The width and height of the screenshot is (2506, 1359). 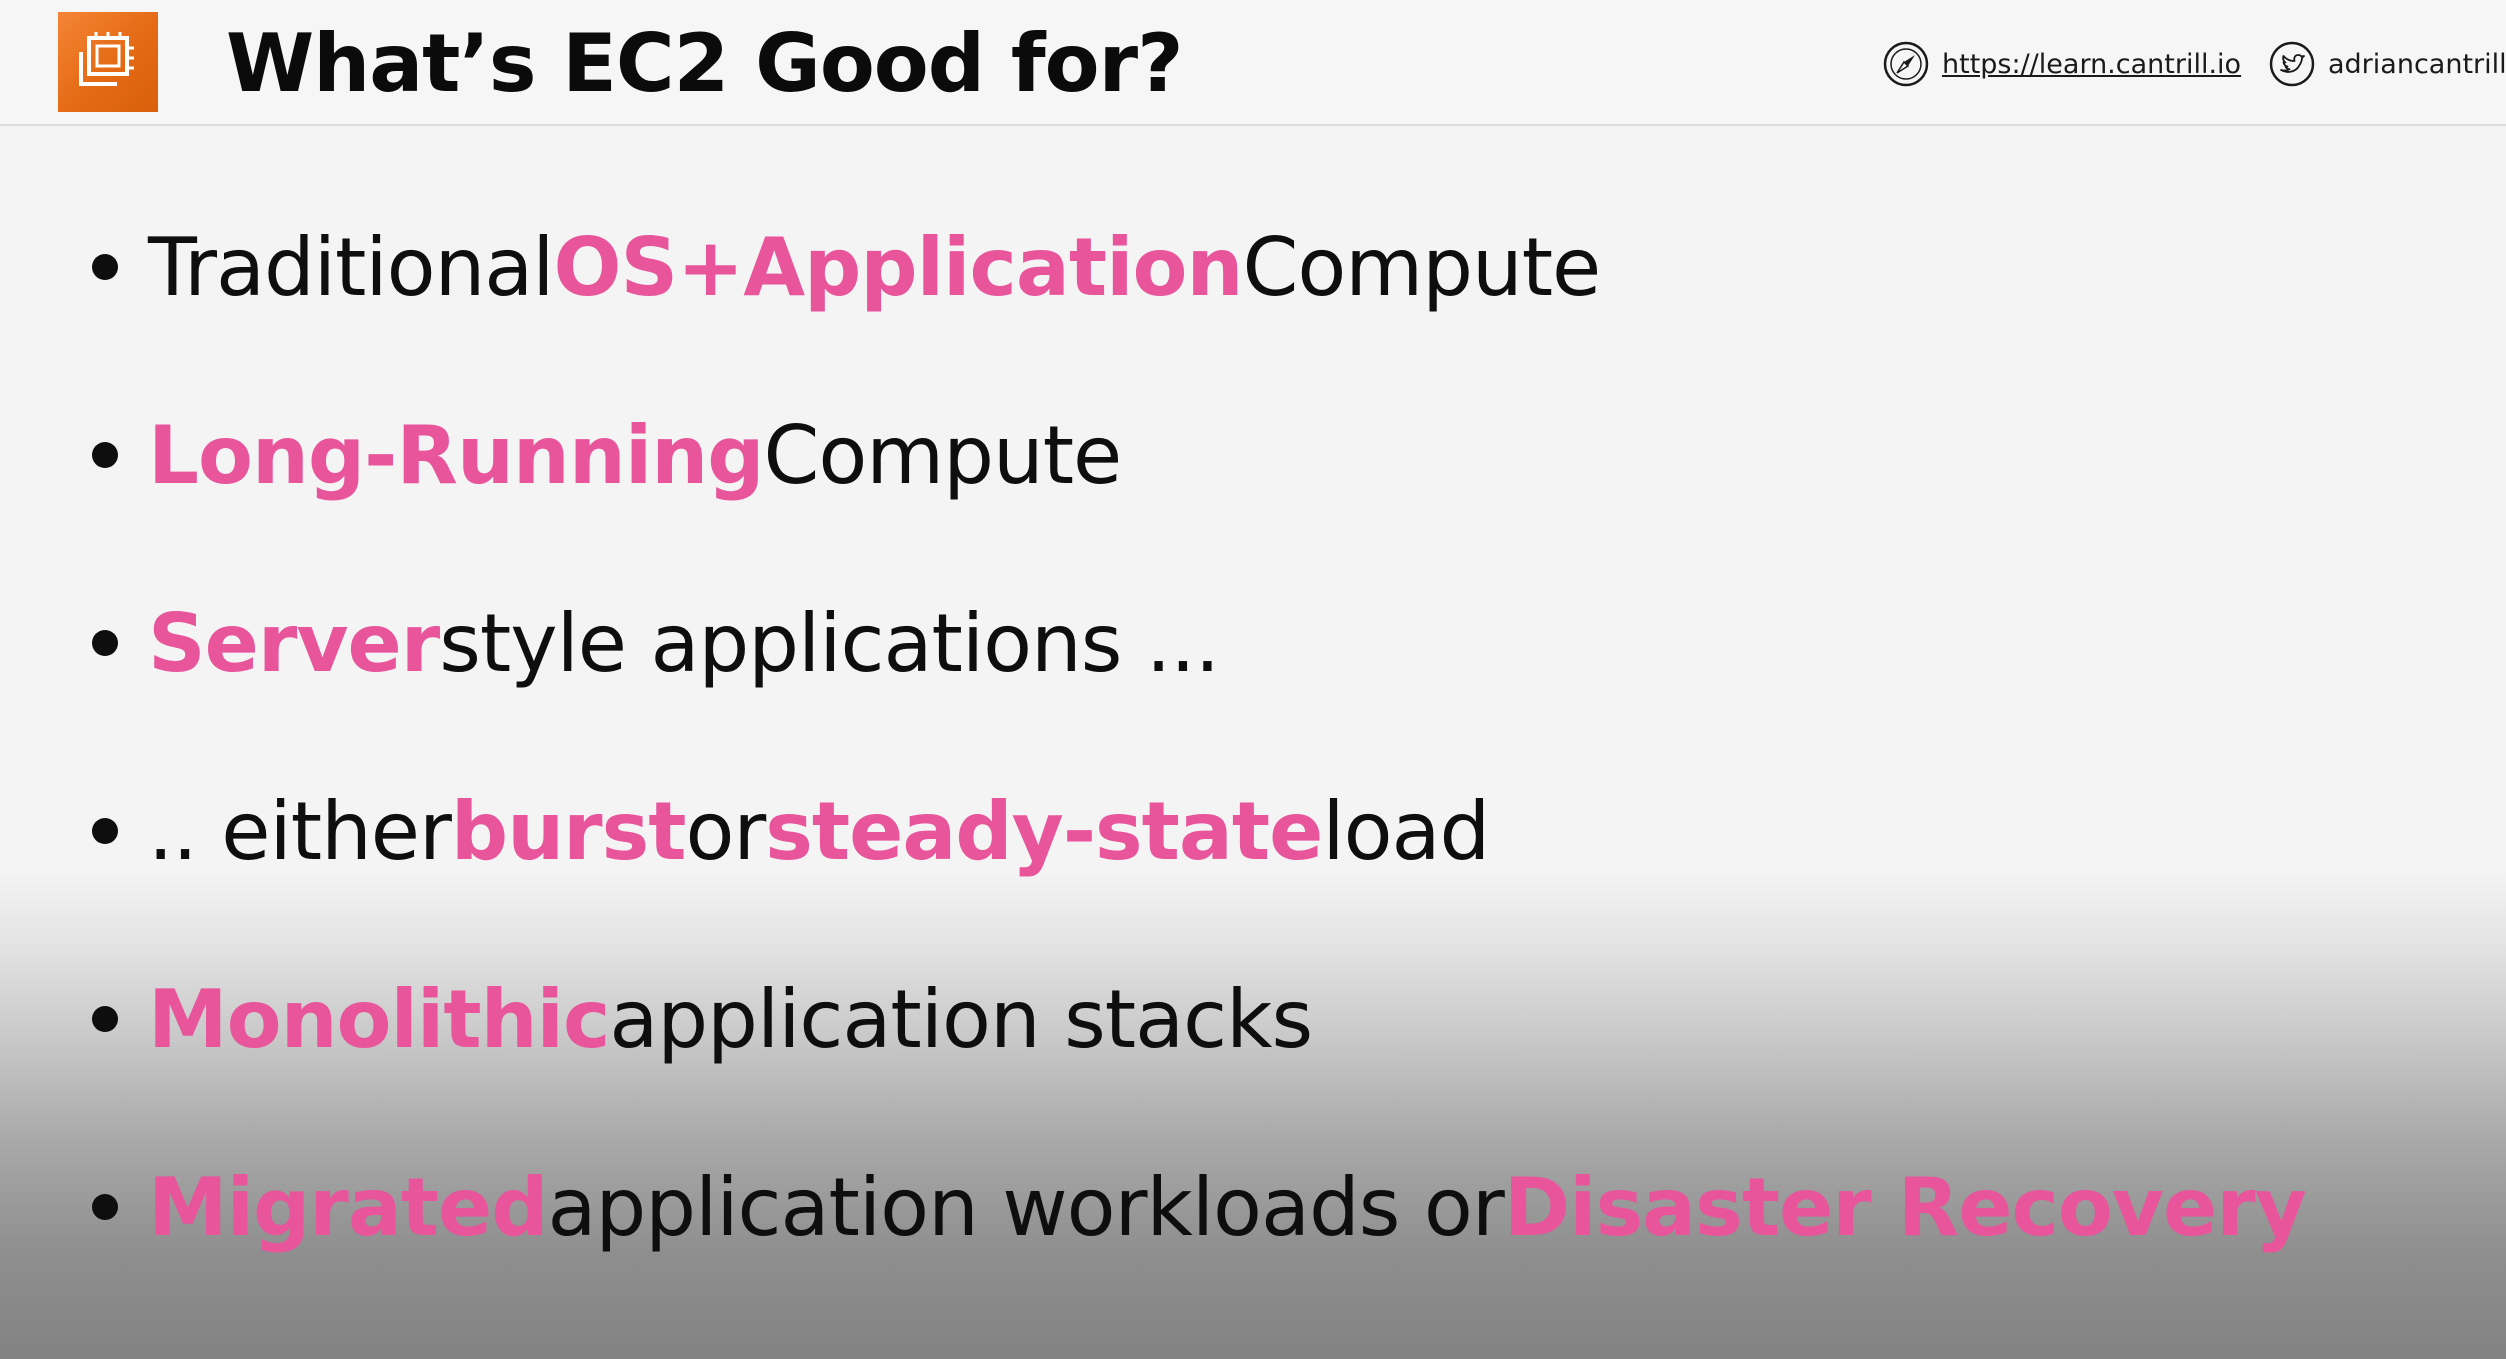 I want to click on bullet-text: application workloads or, so click(x=1026, y=1207).